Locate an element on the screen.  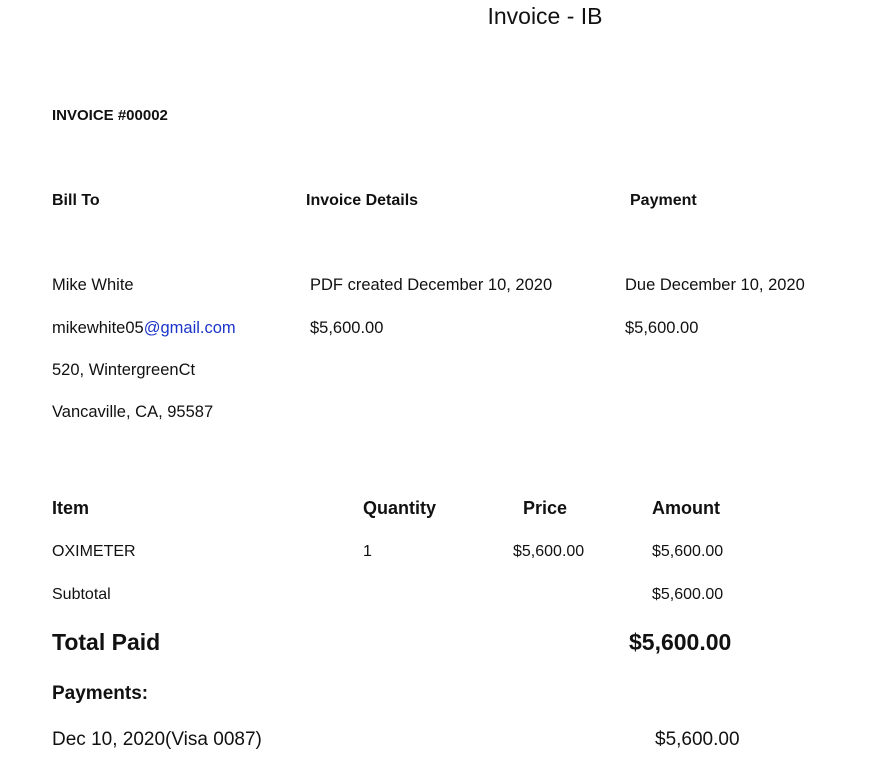
table-row-price: $5,600.00 is located at coordinates (549, 551).